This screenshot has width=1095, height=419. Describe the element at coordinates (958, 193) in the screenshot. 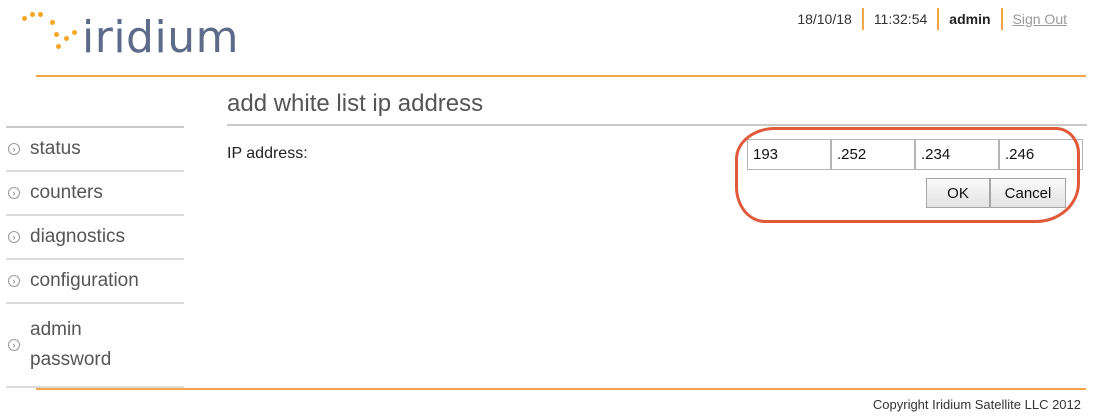

I see `ok-button: OK` at that location.